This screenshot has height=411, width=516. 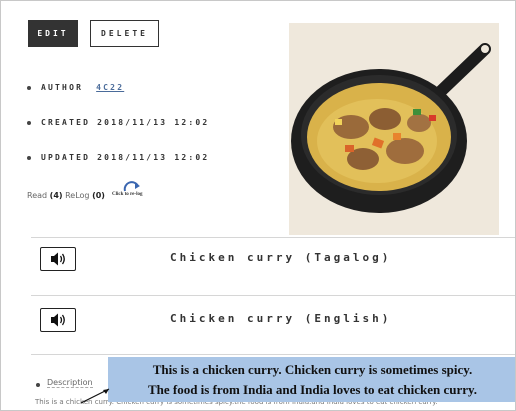 What do you see at coordinates (127, 194) in the screenshot?
I see `relog-link: Click to re-log` at bounding box center [127, 194].